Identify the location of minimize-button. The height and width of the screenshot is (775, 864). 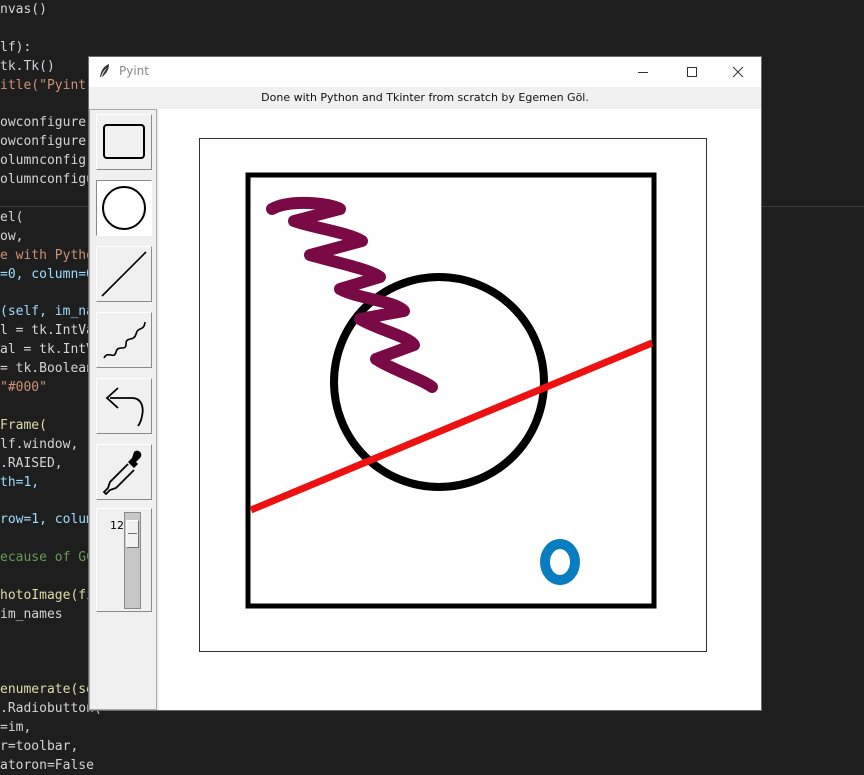
(643, 72).